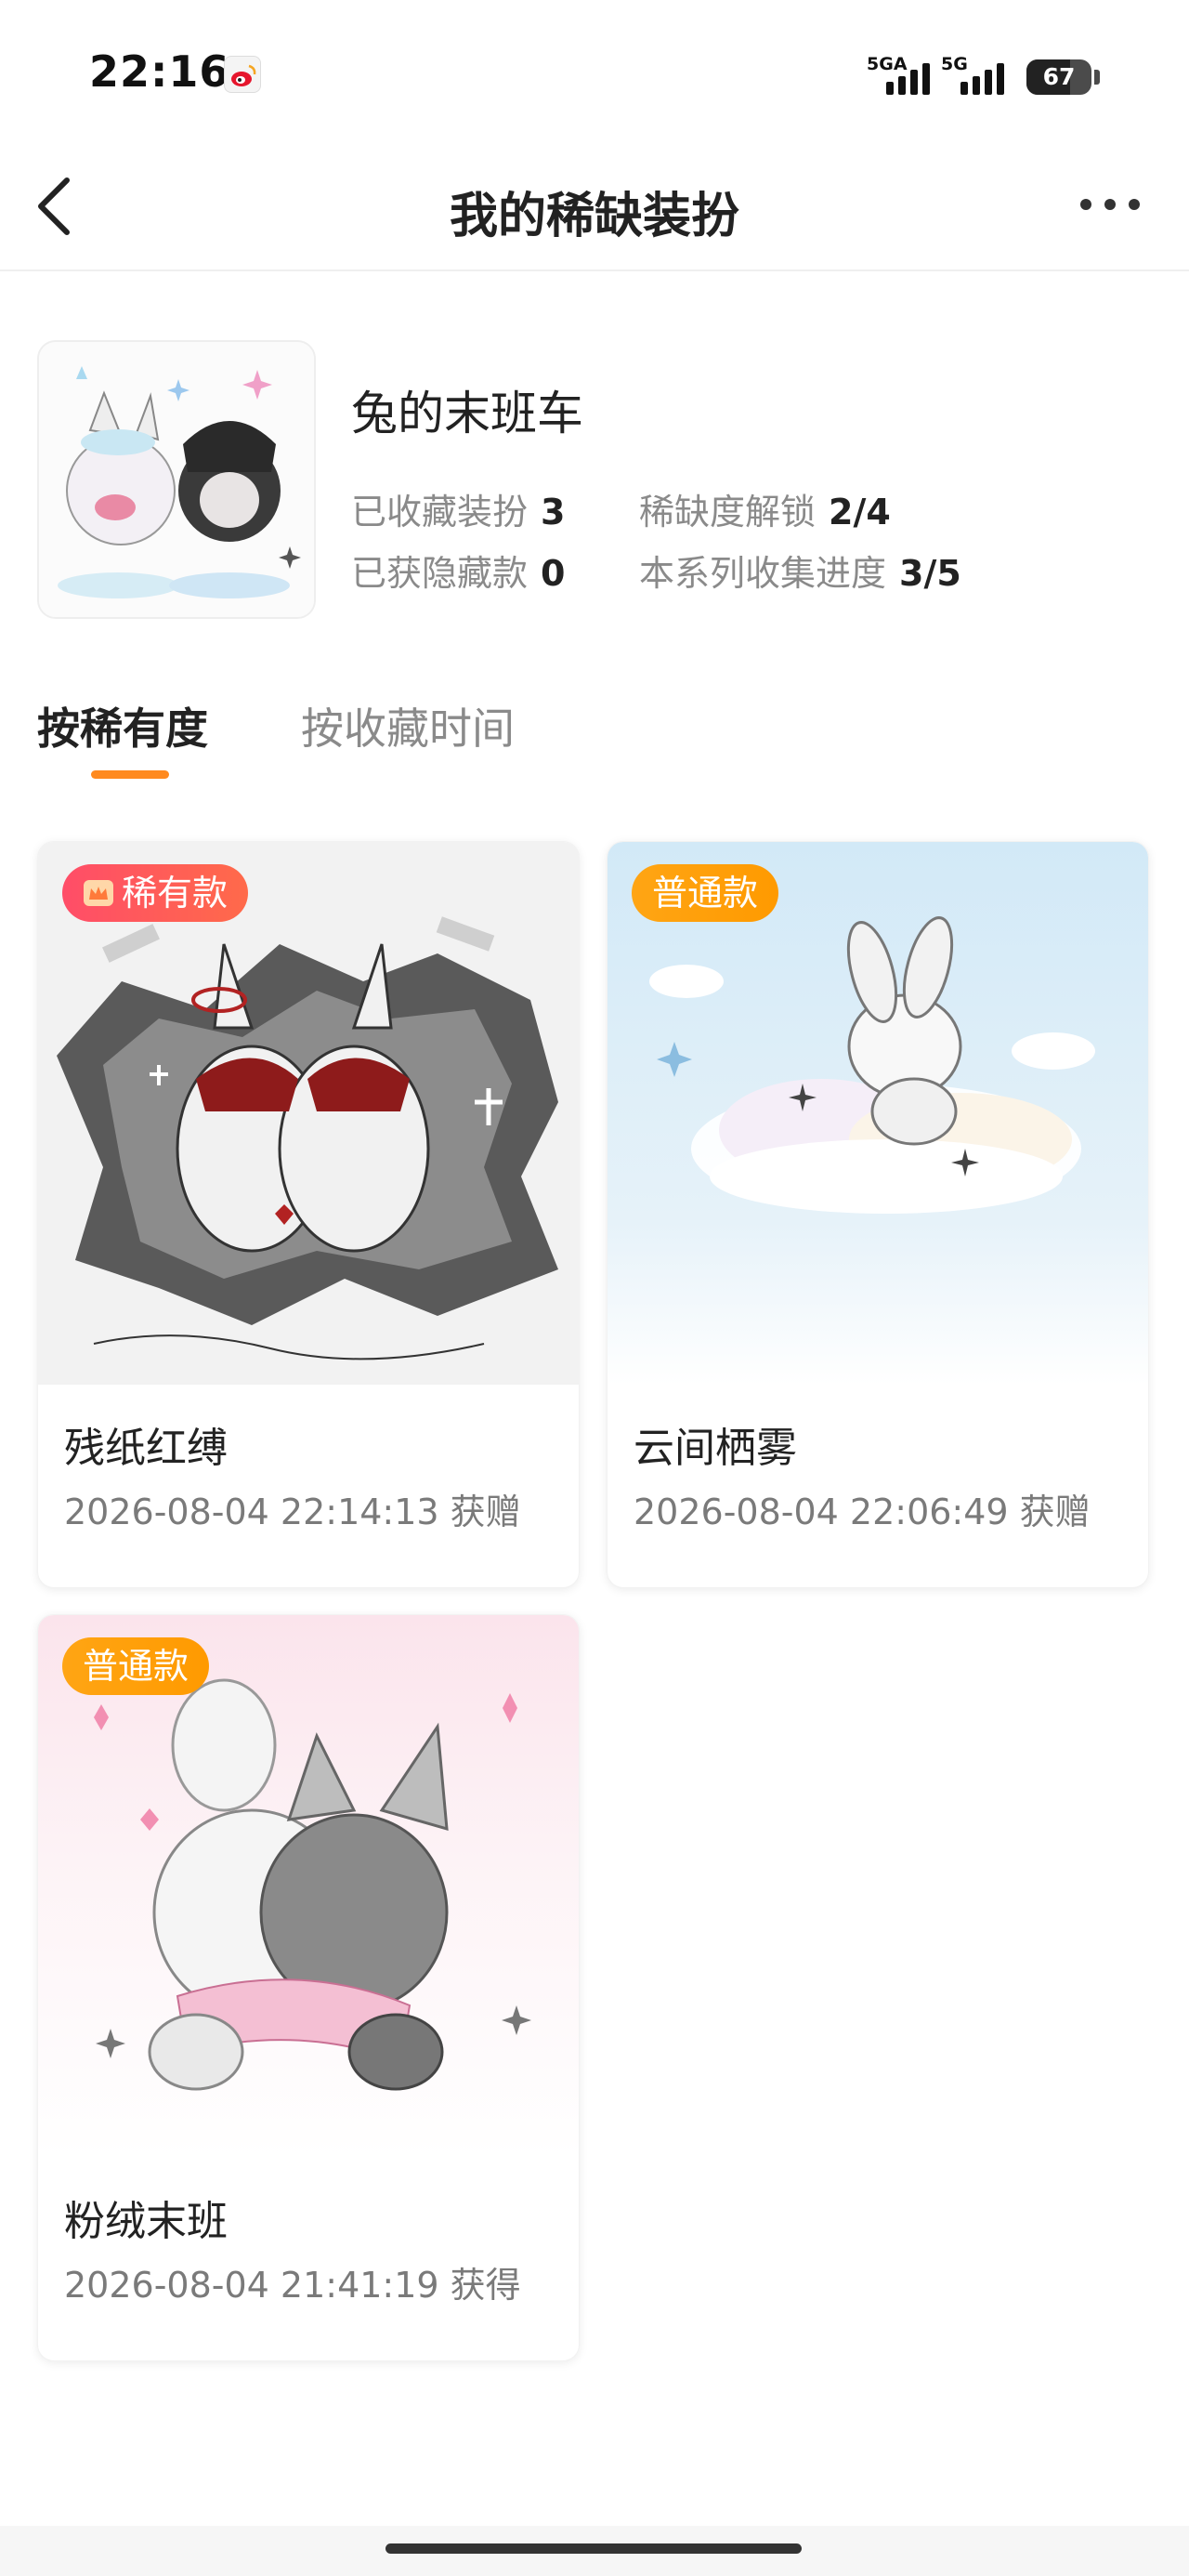 The height and width of the screenshot is (2576, 1189). I want to click on stat-progress: 本系列收集进度 3/5, so click(800, 570).